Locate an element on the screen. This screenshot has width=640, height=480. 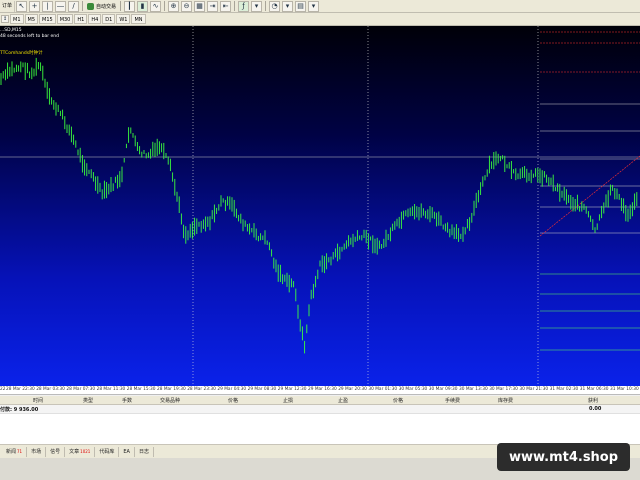
column-header: 获利 is located at coordinates (593, 400).